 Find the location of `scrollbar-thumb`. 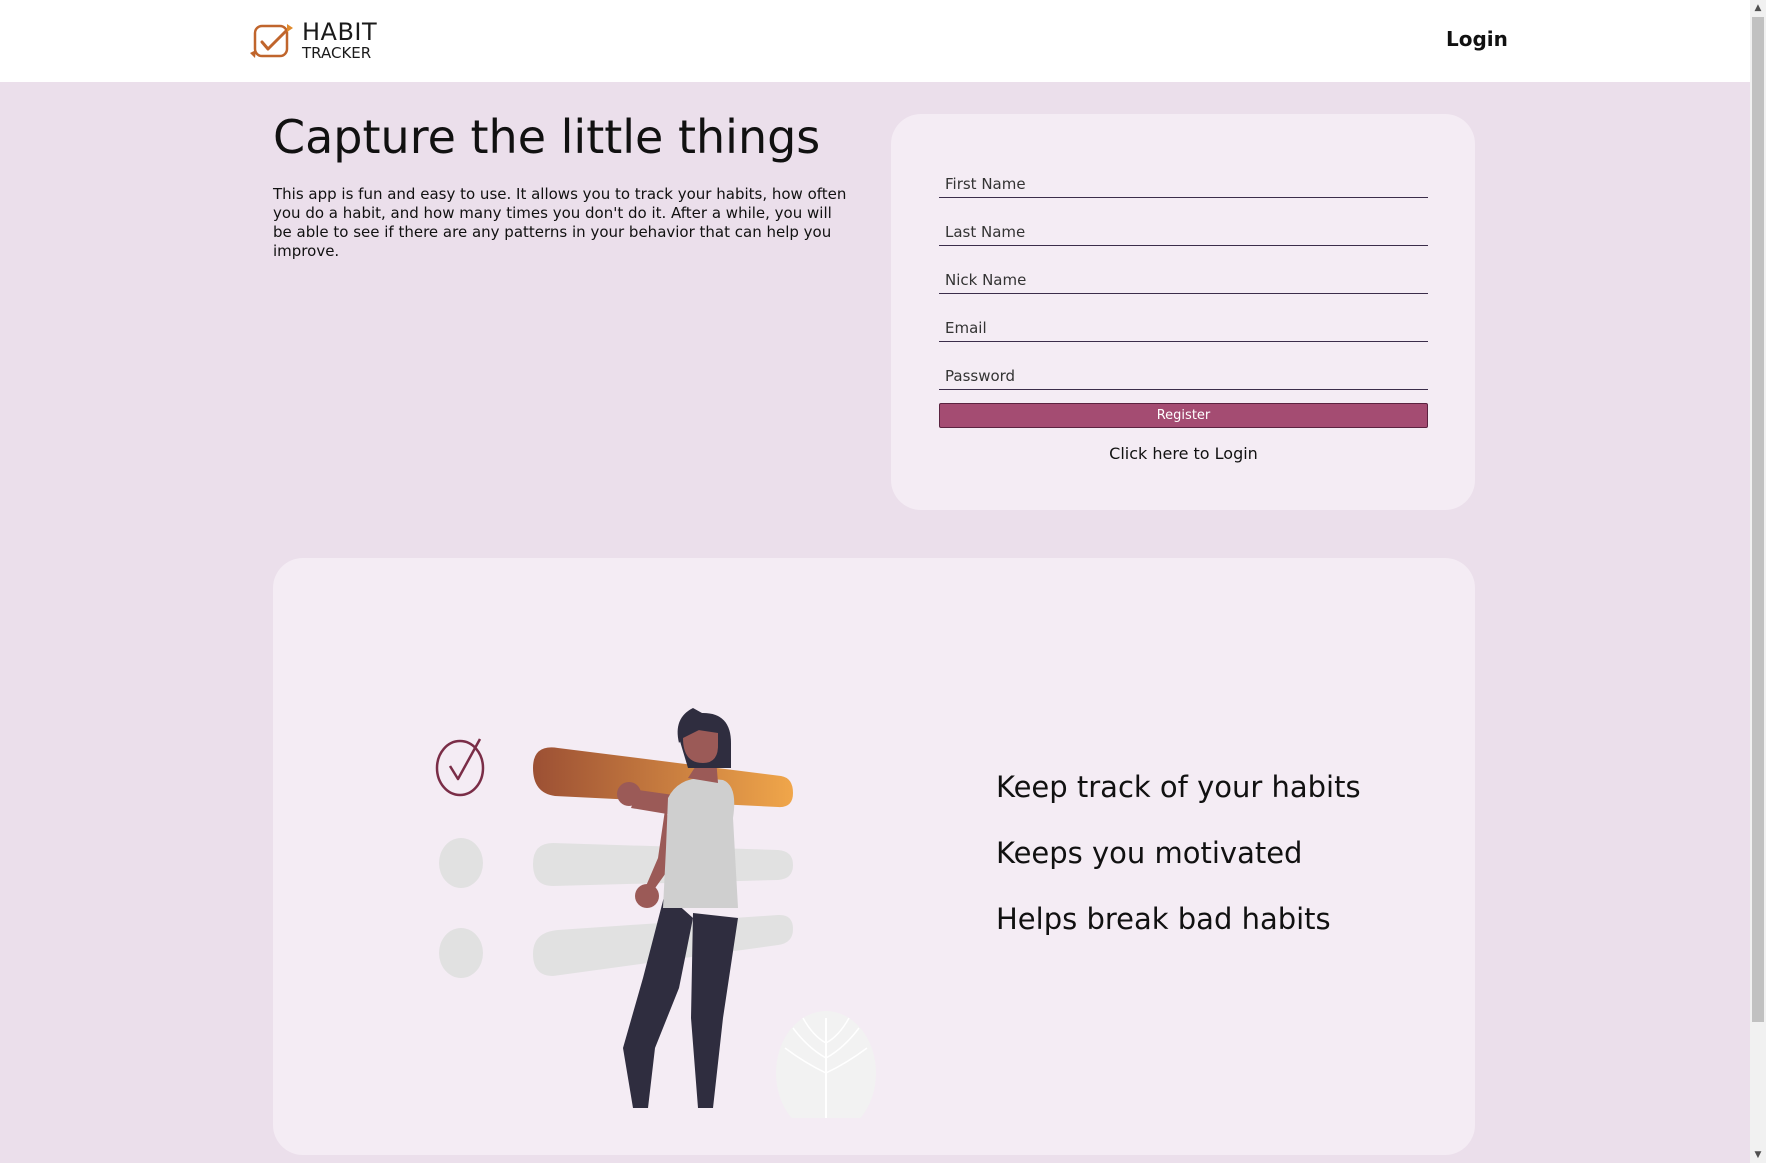

scrollbar-thumb is located at coordinates (1758, 519).